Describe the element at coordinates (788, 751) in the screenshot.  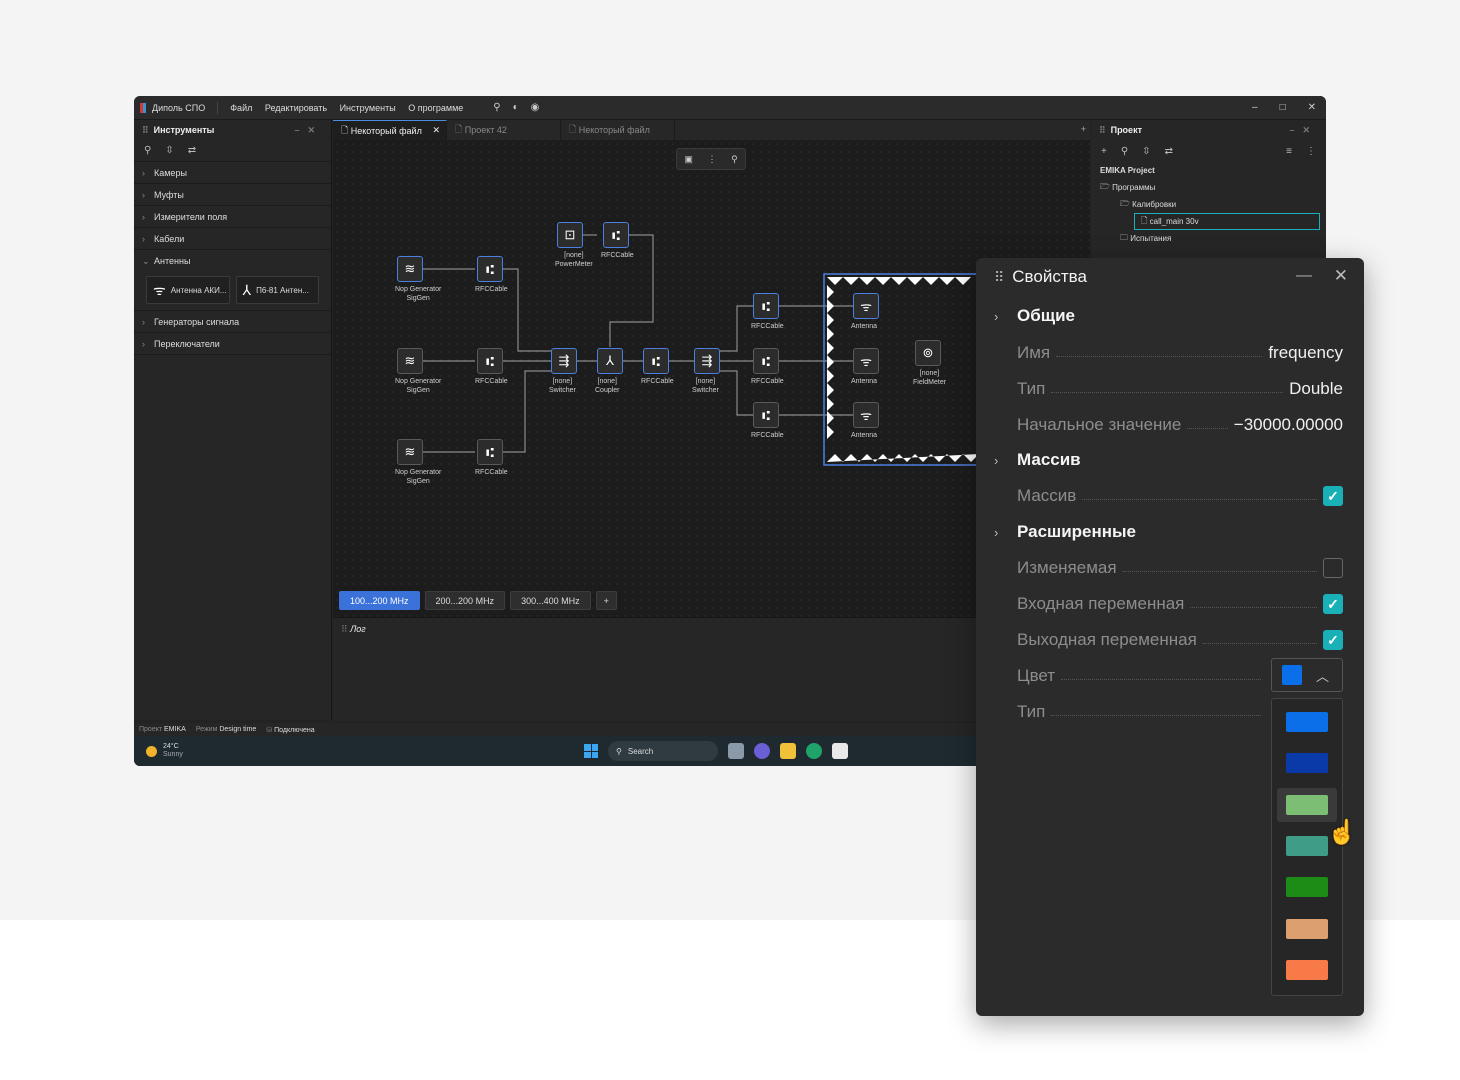
I see `file-explorer-icon` at that location.